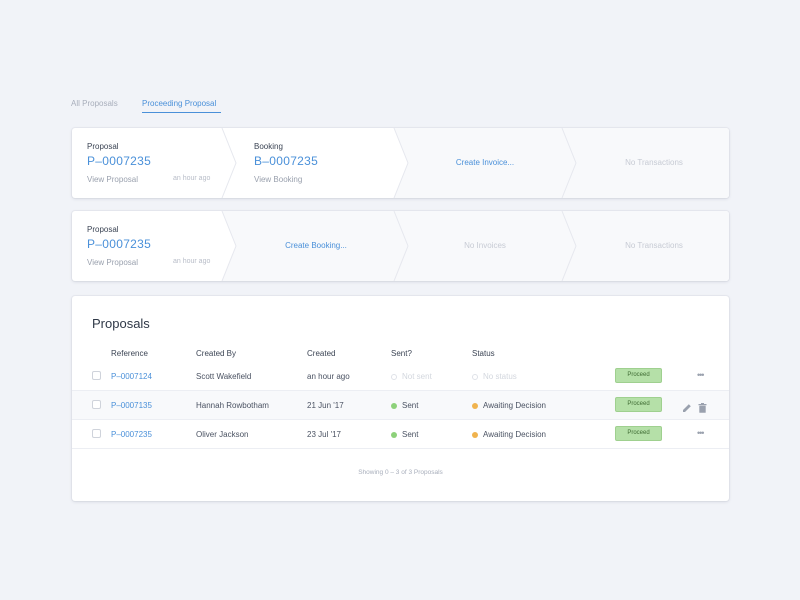 Image resolution: width=800 pixels, height=600 pixels. Describe the element at coordinates (324, 434) in the screenshot. I see `created-date: 23 Jul '17` at that location.